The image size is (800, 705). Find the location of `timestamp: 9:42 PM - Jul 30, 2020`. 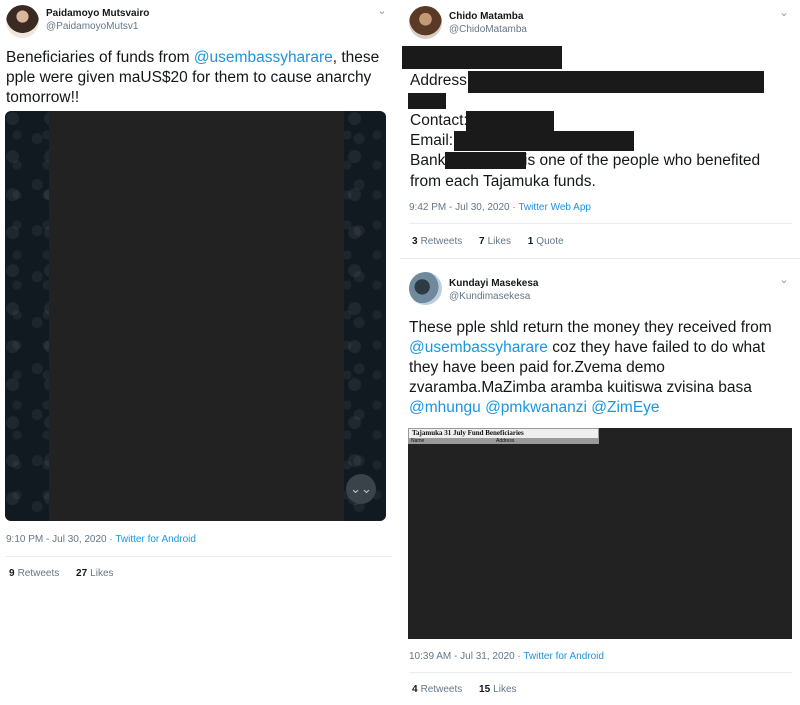

timestamp: 9:42 PM - Jul 30, 2020 is located at coordinates (459, 207).